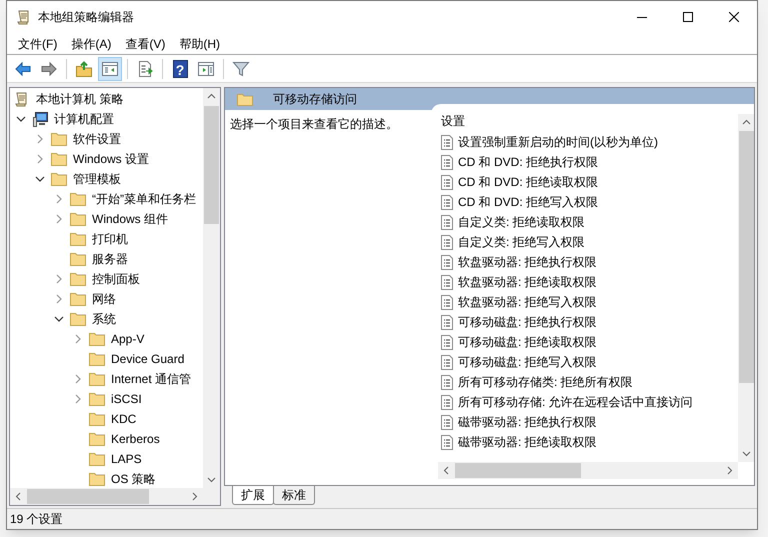  I want to click on policy-setting: 设置强制重新启动的时间(以秒为单位), so click(558, 142).